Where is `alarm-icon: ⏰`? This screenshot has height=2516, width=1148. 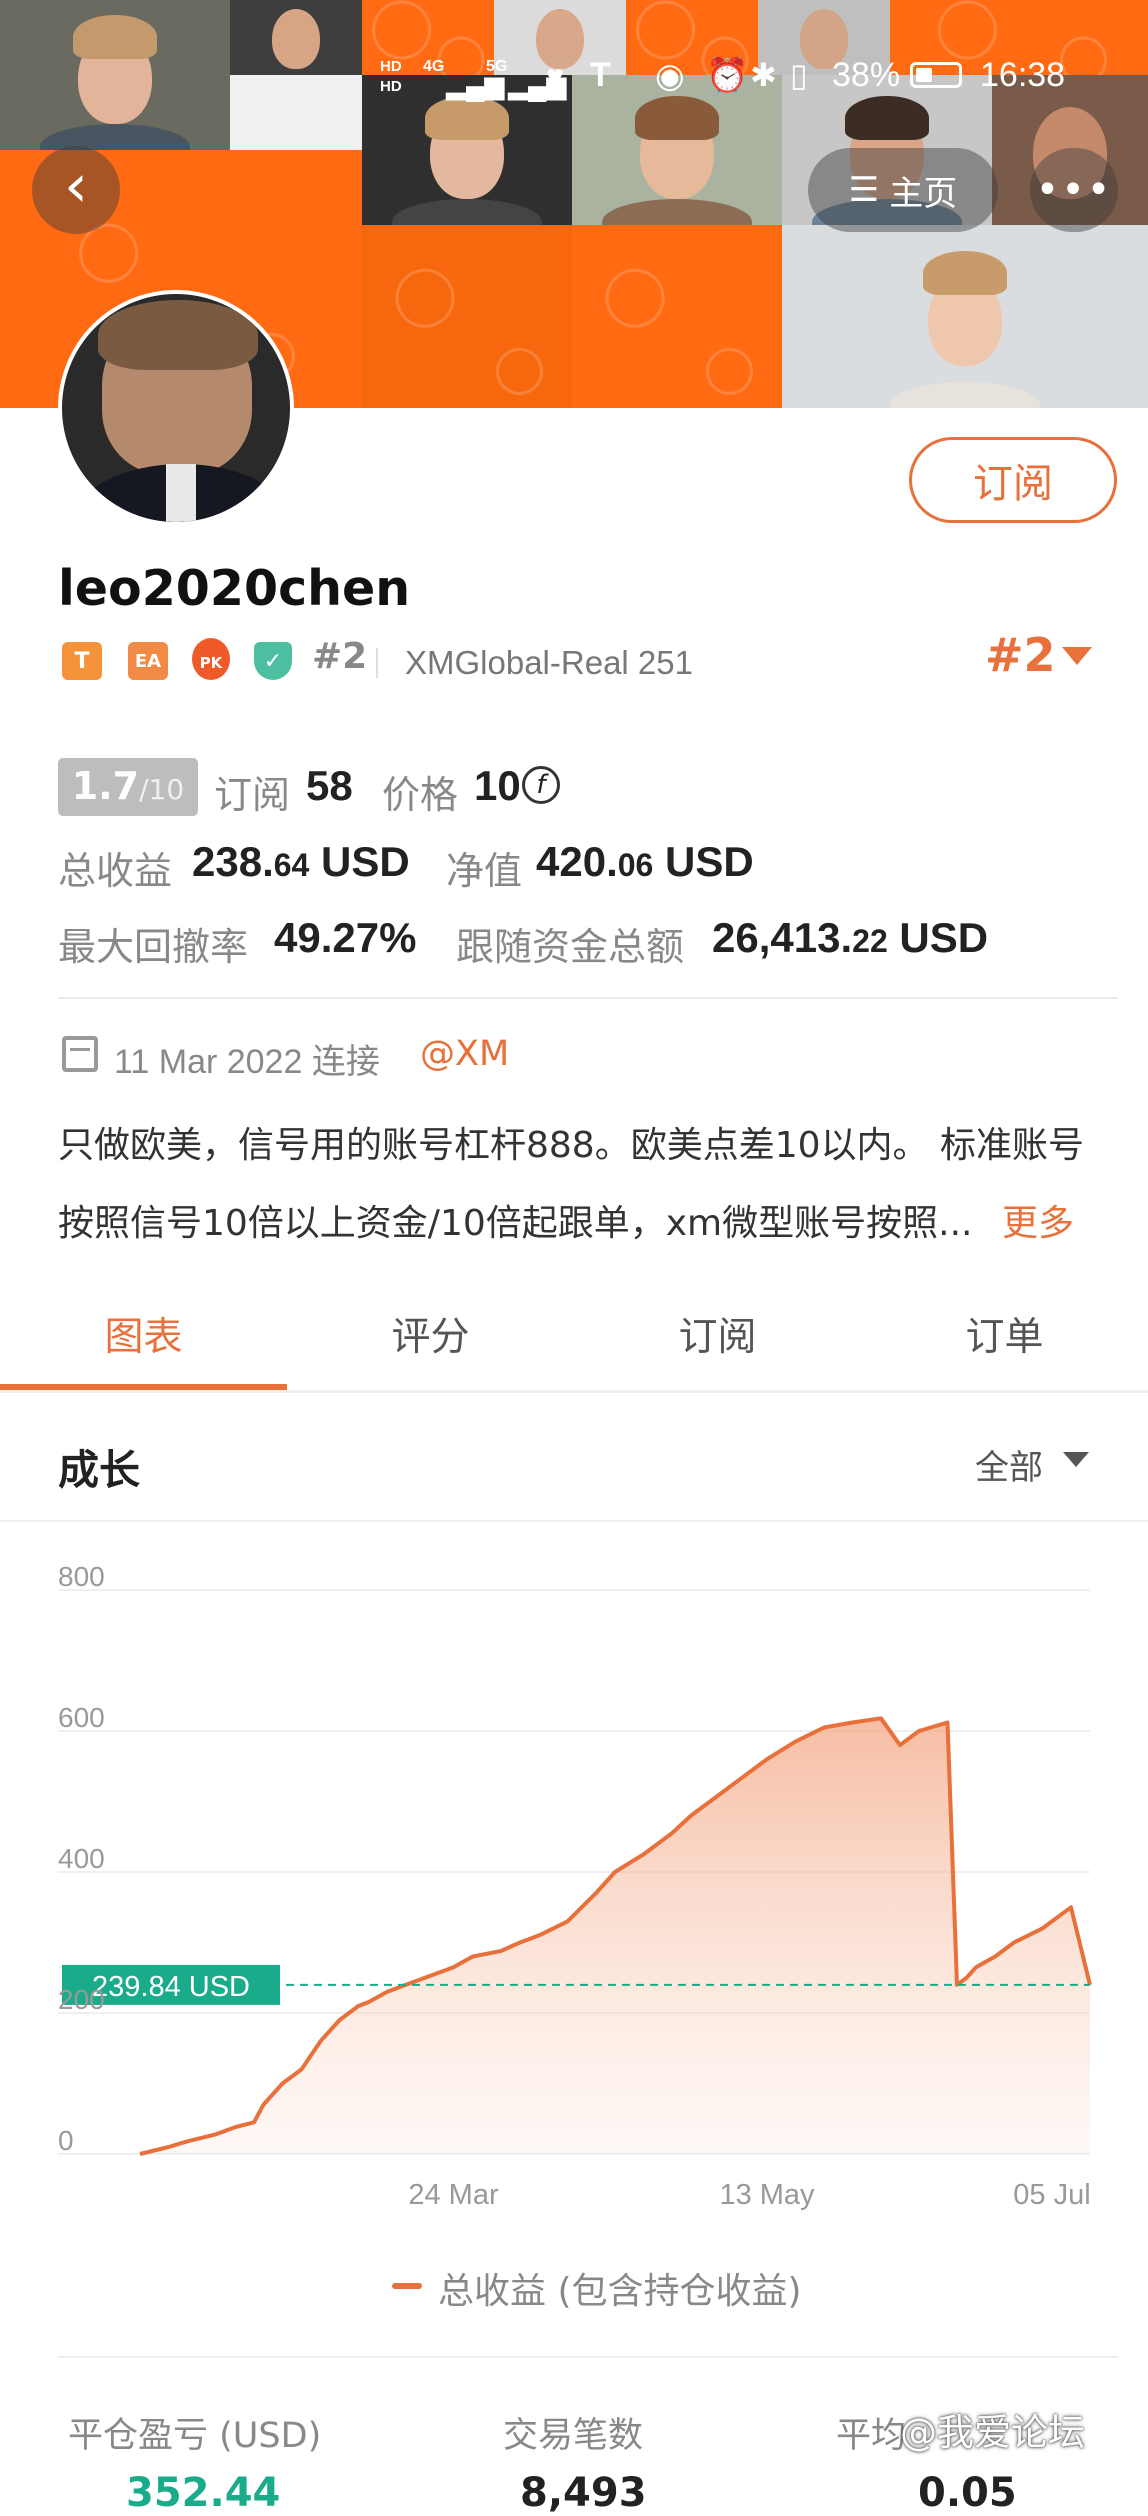 alarm-icon: ⏰ is located at coordinates (727, 76).